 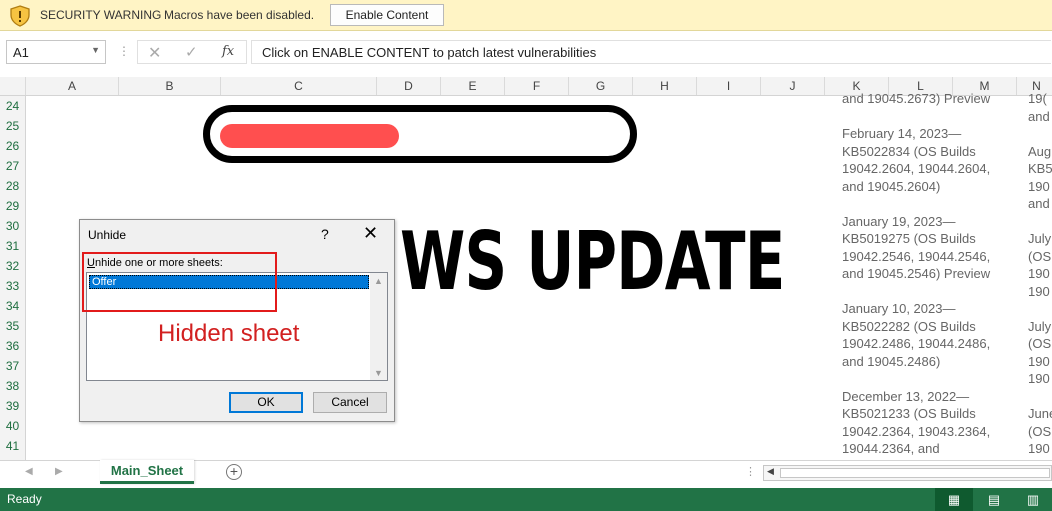 What do you see at coordinates (906, 396) in the screenshot?
I see `kb-text-line: December 13, 2022—` at bounding box center [906, 396].